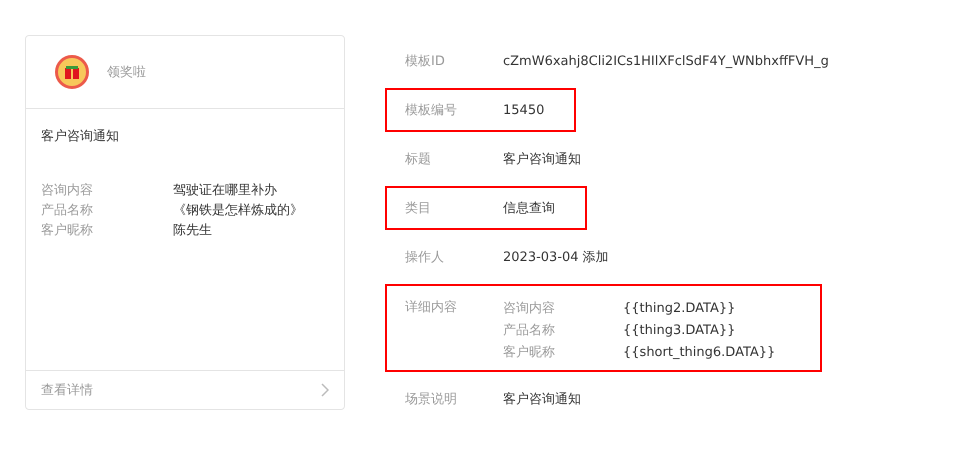  What do you see at coordinates (431, 399) in the screenshot?
I see `detail-label: 场景说明` at bounding box center [431, 399].